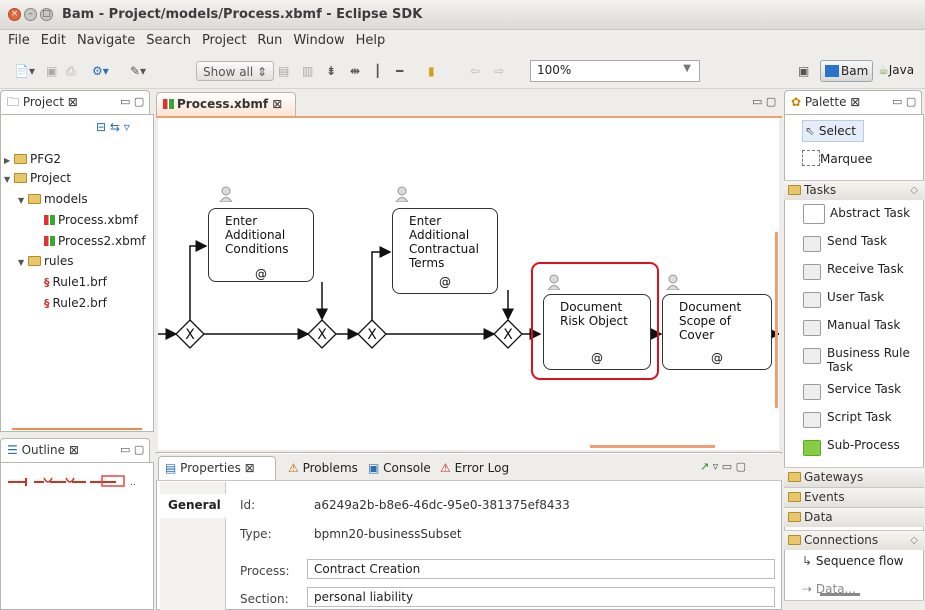 This screenshot has width=925, height=610. I want to click on show-all-select: Show all ⇕, so click(235, 71).